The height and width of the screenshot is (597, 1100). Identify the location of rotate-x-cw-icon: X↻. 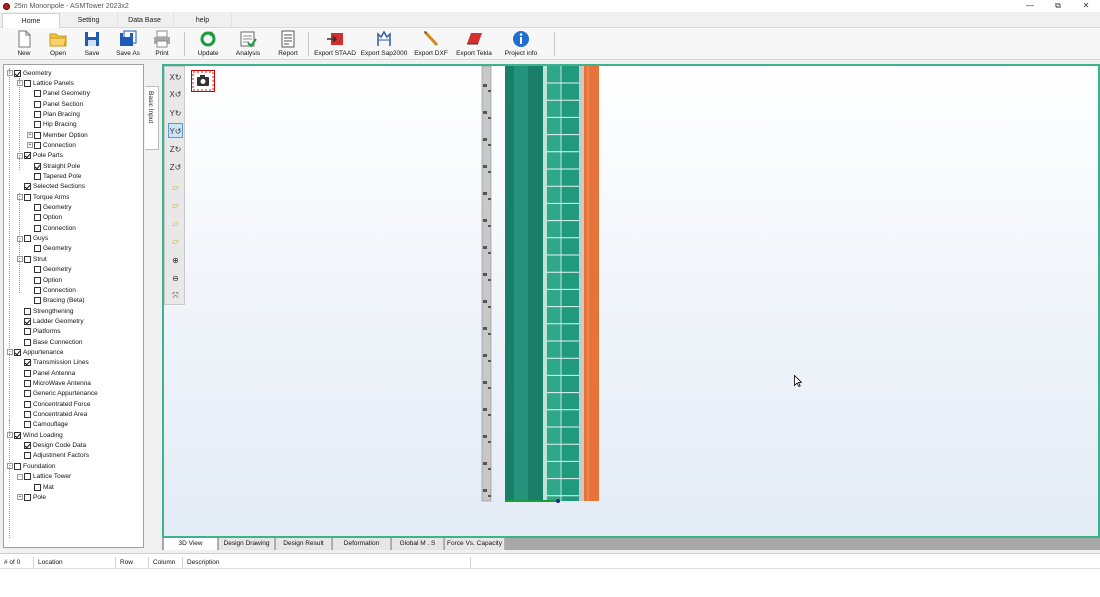
(175, 77).